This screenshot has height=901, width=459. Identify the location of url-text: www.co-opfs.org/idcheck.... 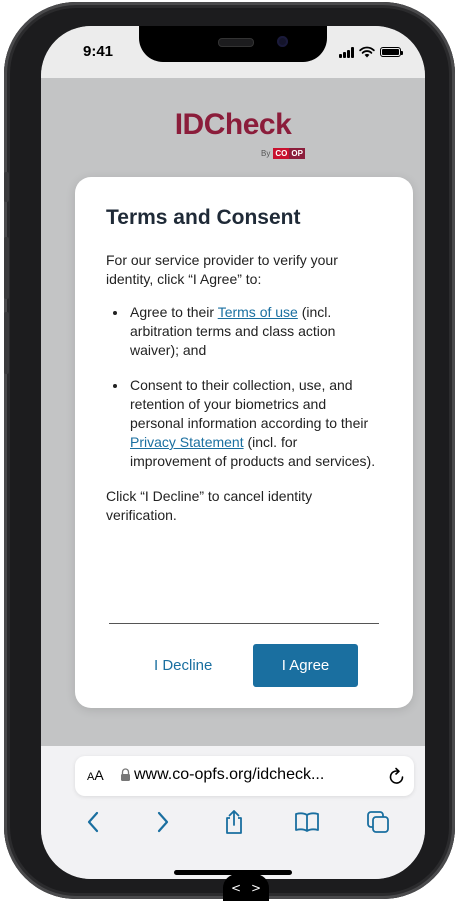
(229, 774).